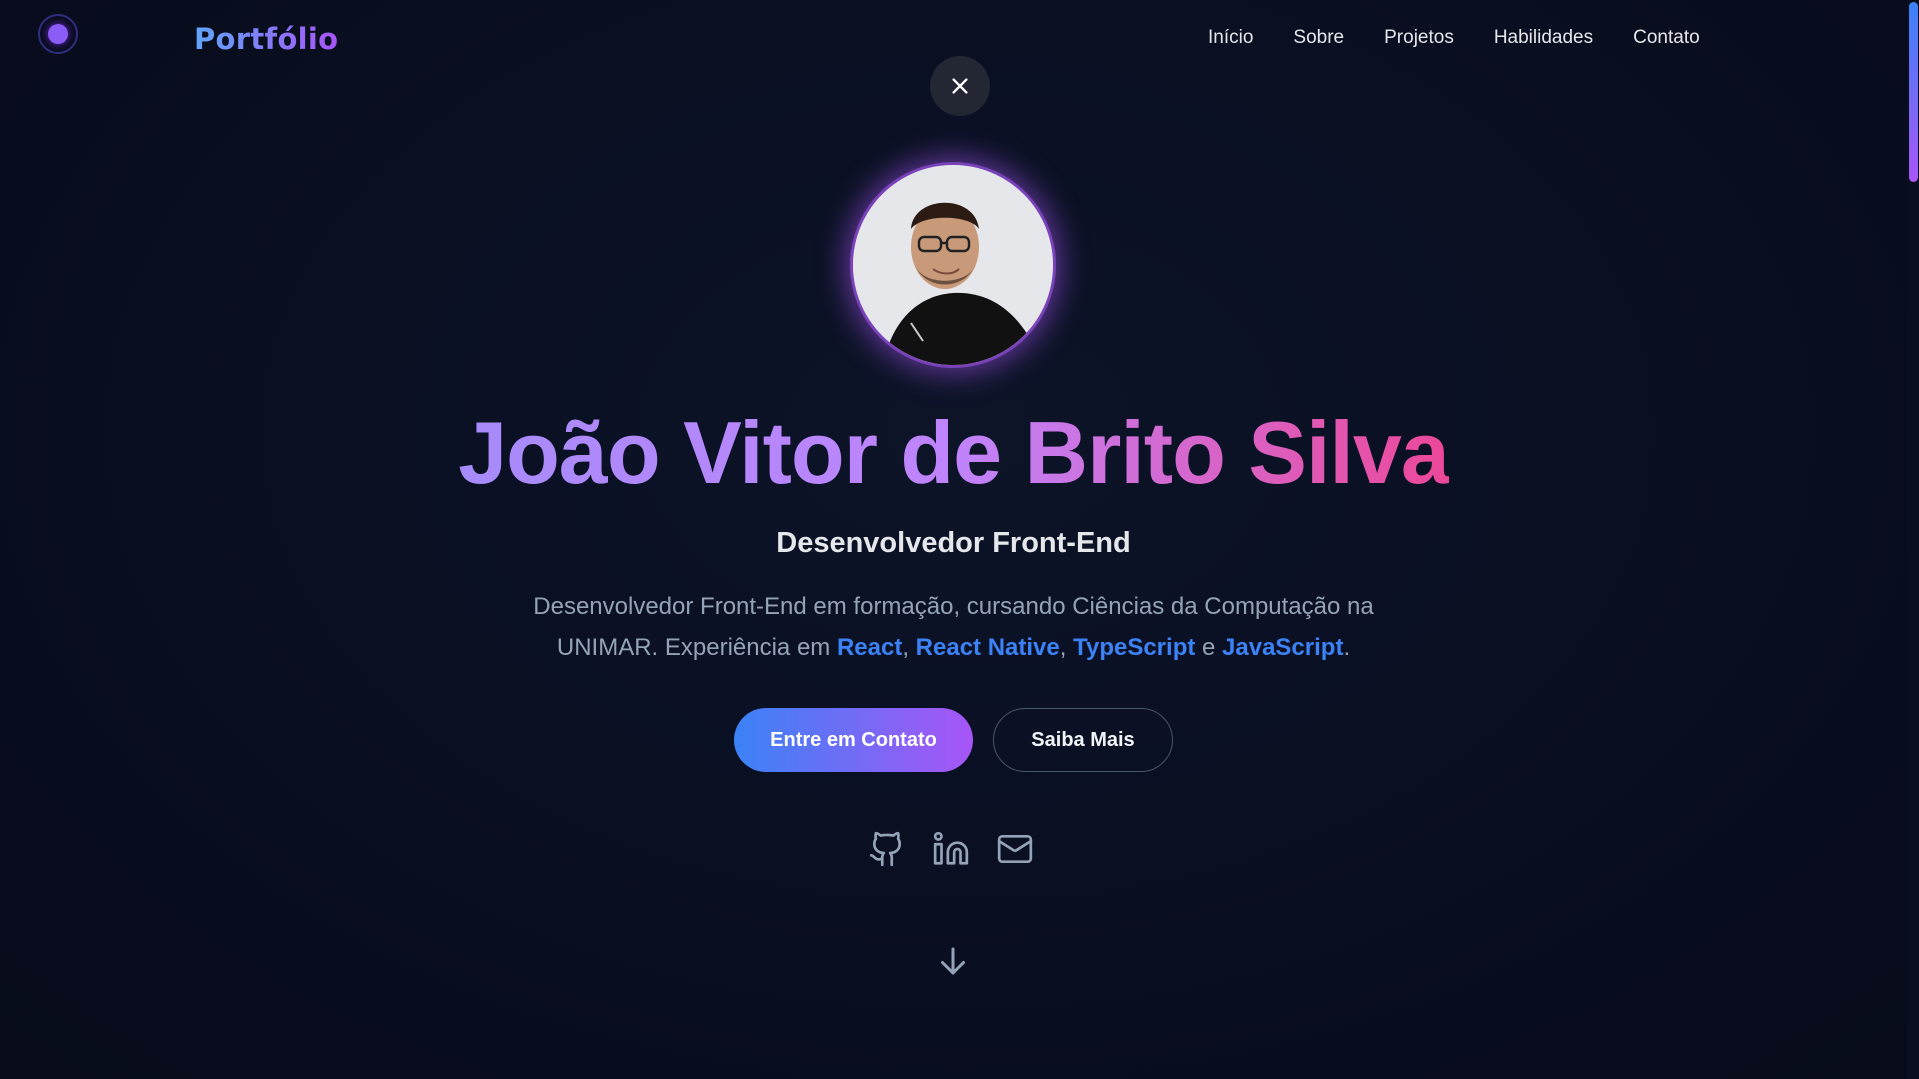 The height and width of the screenshot is (1079, 1919). Describe the element at coordinates (1913, 539) in the screenshot. I see `scrollbar` at that location.